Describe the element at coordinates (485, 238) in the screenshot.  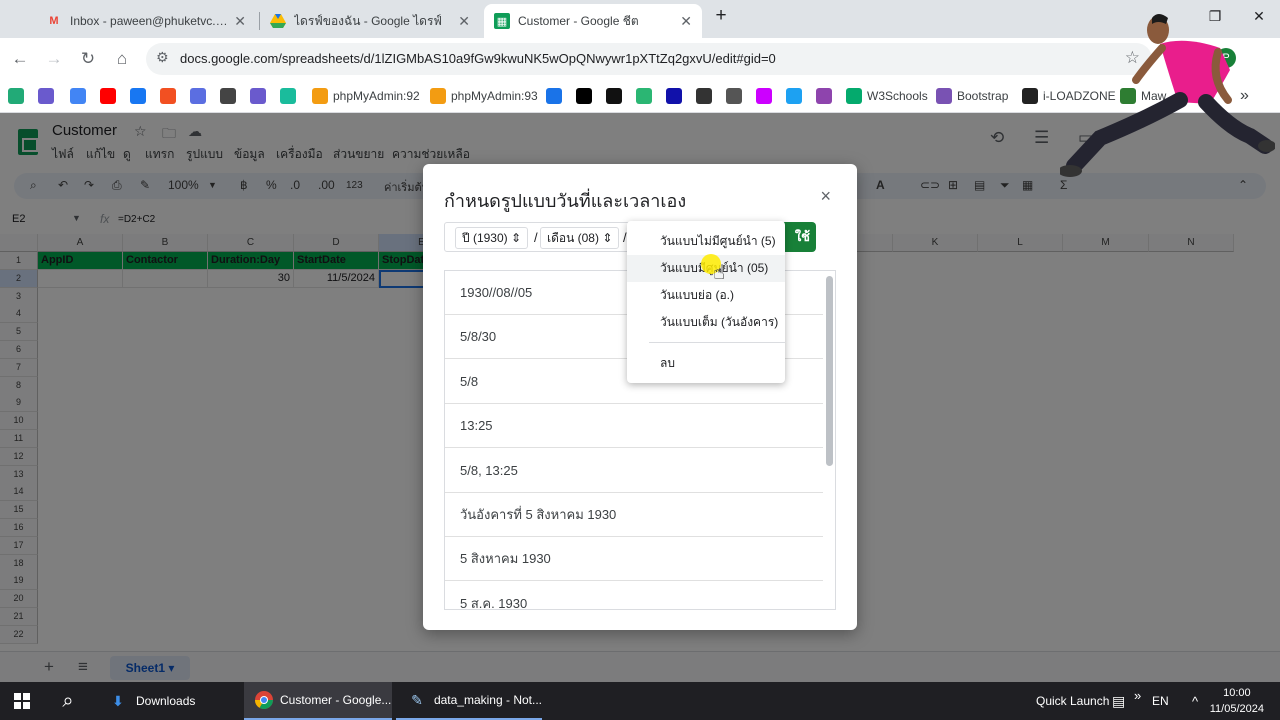
I see `chip-label: ปี (1930)` at that location.